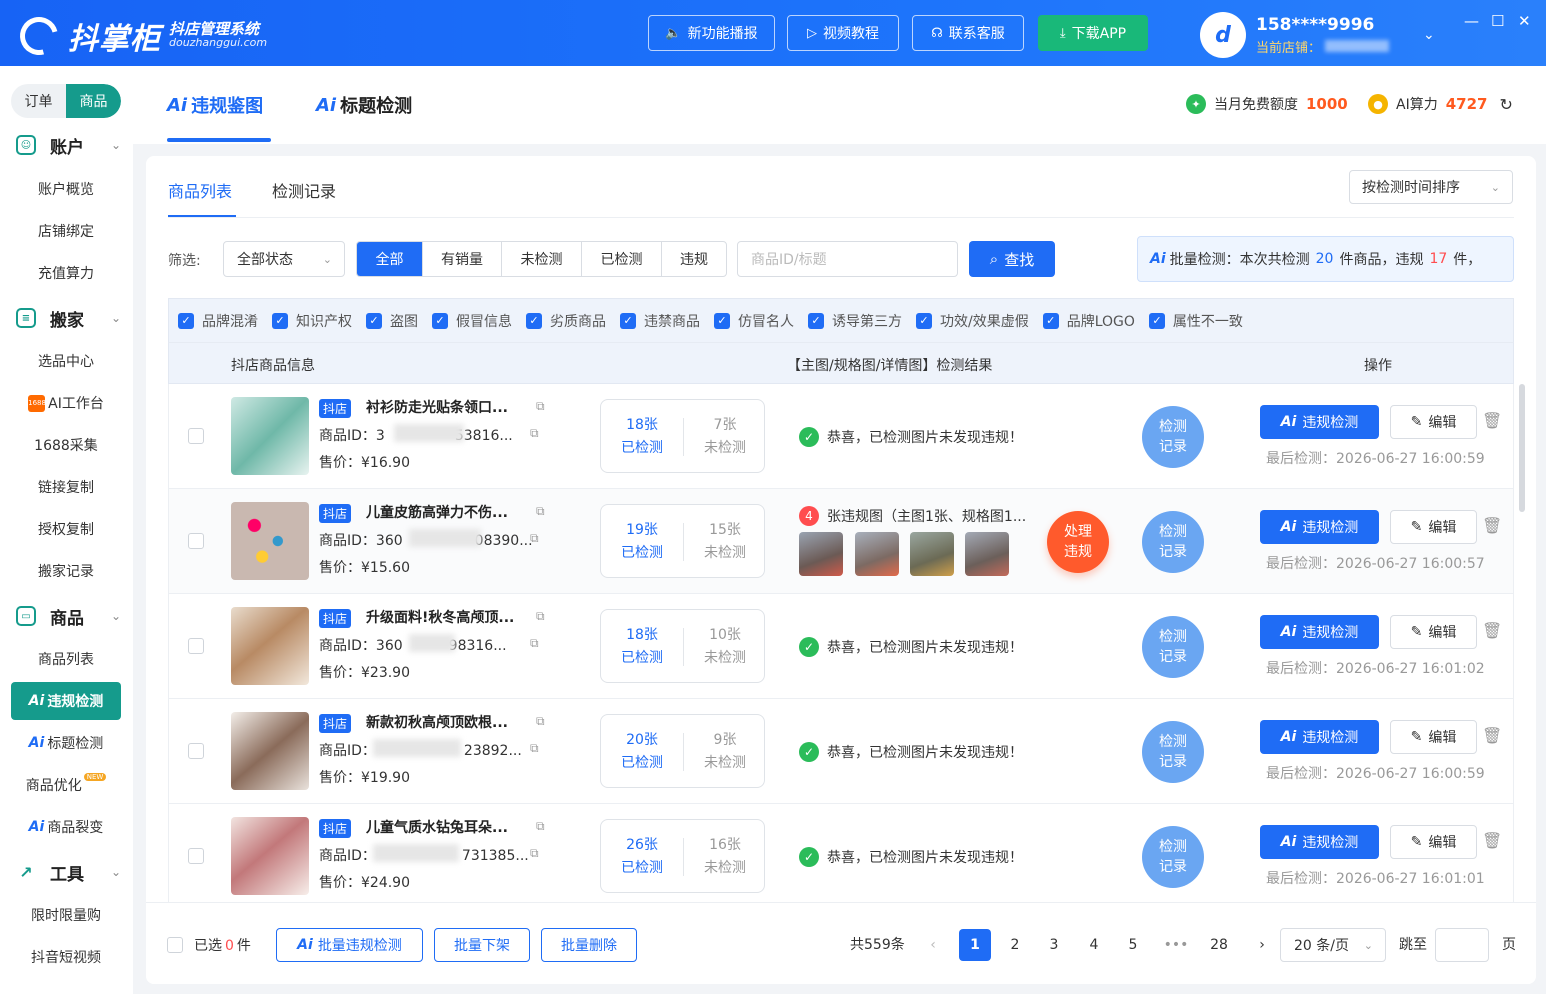 The height and width of the screenshot is (994, 1546). I want to click on check-false-effect: ✓ 功效/效果虚假, so click(972, 321).